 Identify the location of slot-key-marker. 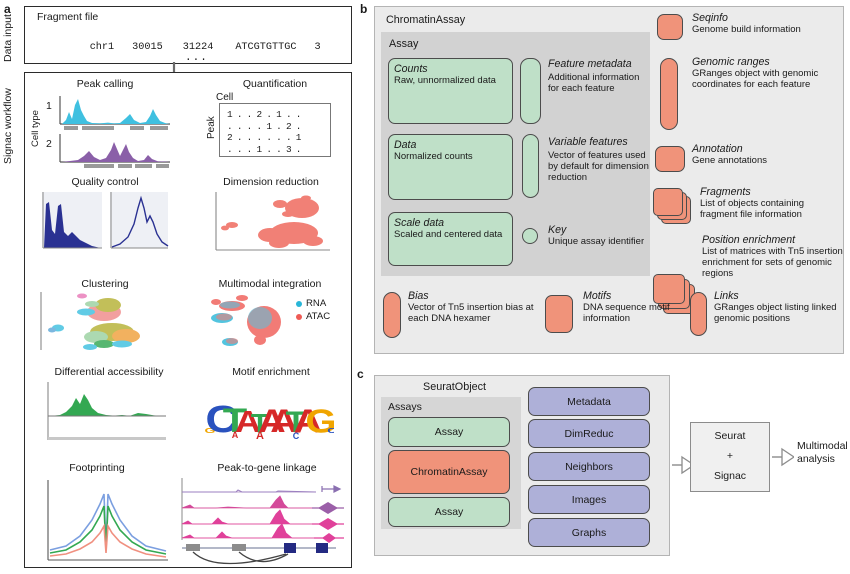
(530, 236).